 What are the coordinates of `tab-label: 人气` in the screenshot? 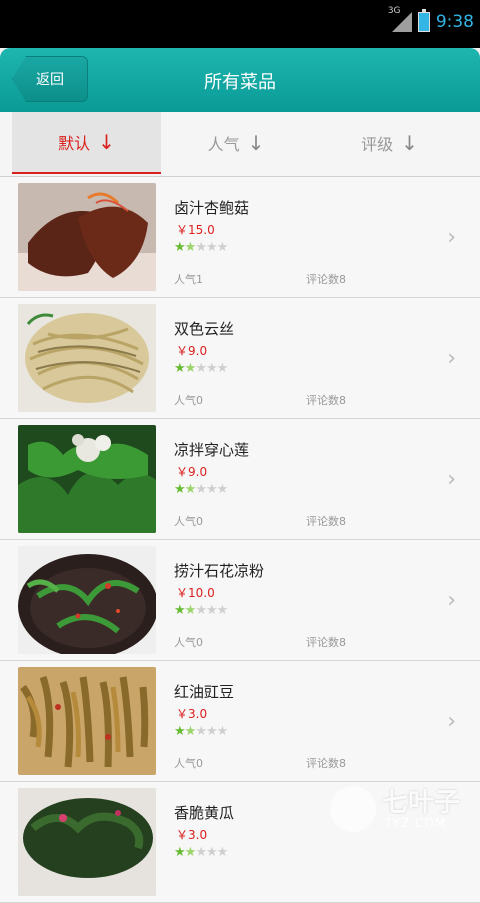 It's located at (223, 144).